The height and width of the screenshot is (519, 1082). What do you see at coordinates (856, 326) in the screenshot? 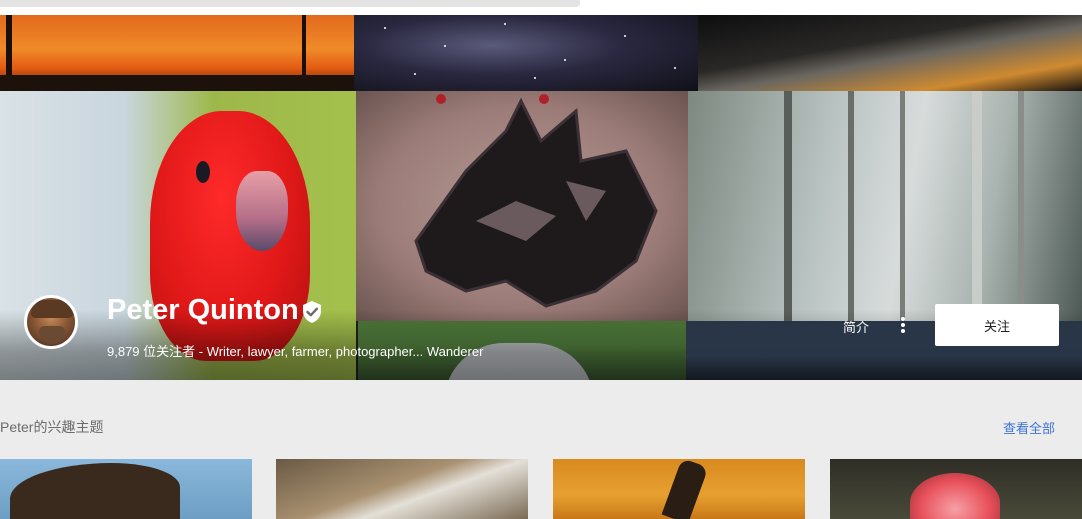
I see `about-link: 简介` at bounding box center [856, 326].